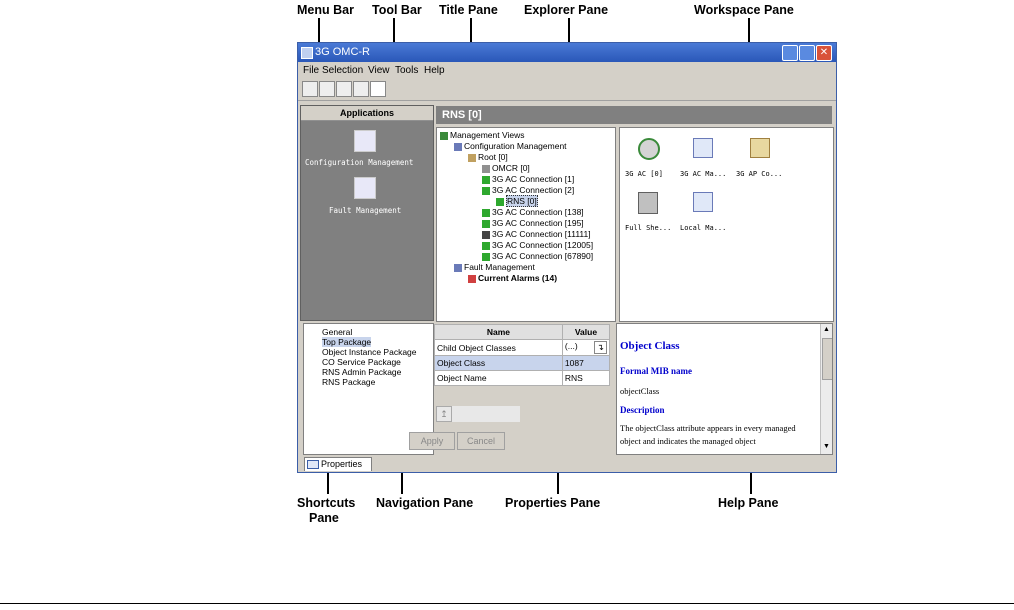  What do you see at coordinates (703, 202) in the screenshot?
I see `local-manager-icon` at bounding box center [703, 202].